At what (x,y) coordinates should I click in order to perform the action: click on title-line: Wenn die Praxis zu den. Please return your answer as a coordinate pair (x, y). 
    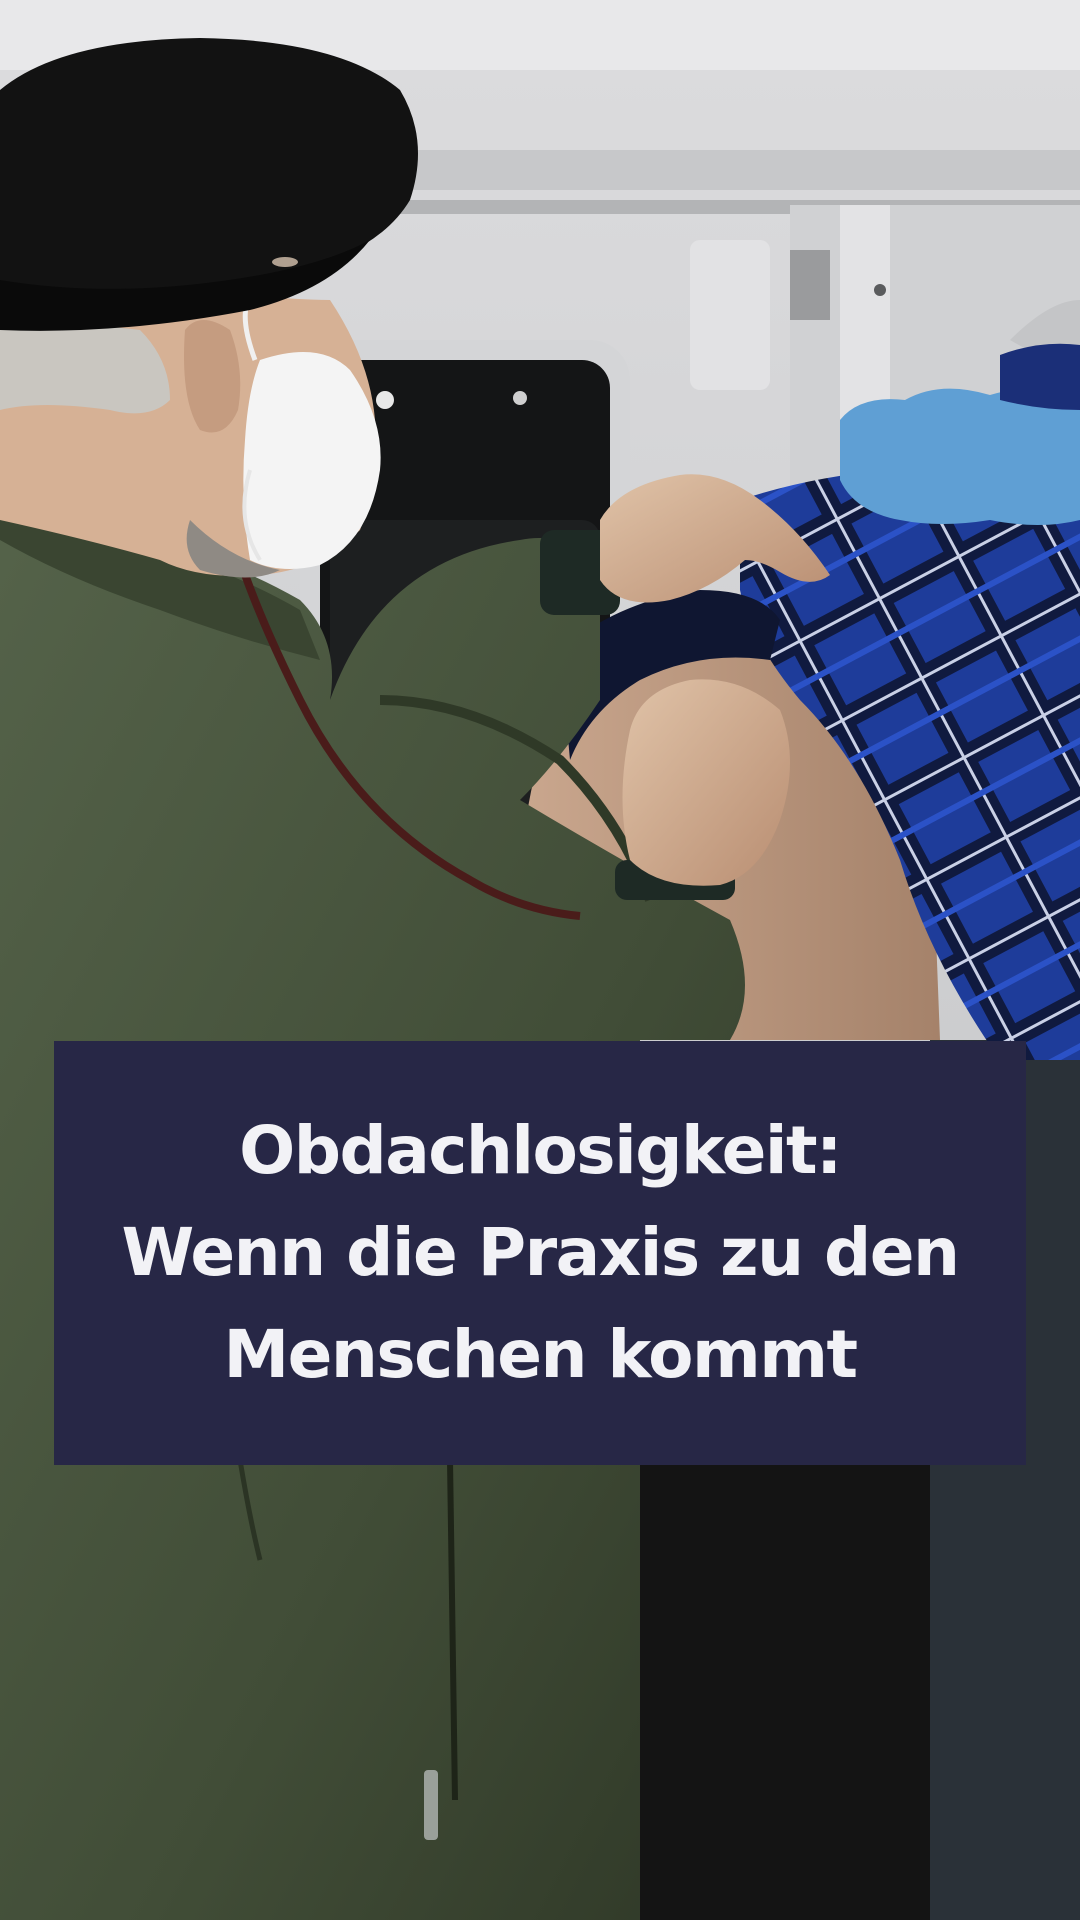
    Looking at the image, I should click on (540, 1252).